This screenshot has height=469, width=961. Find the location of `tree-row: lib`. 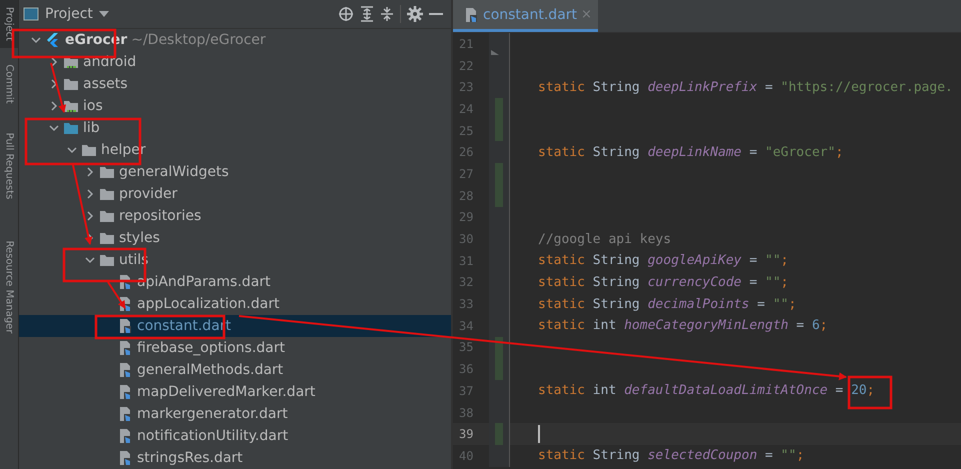

tree-row: lib is located at coordinates (235, 128).